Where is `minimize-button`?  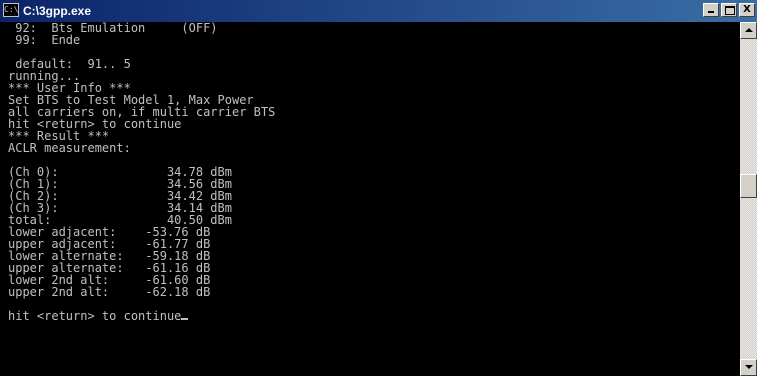 minimize-button is located at coordinates (711, 10).